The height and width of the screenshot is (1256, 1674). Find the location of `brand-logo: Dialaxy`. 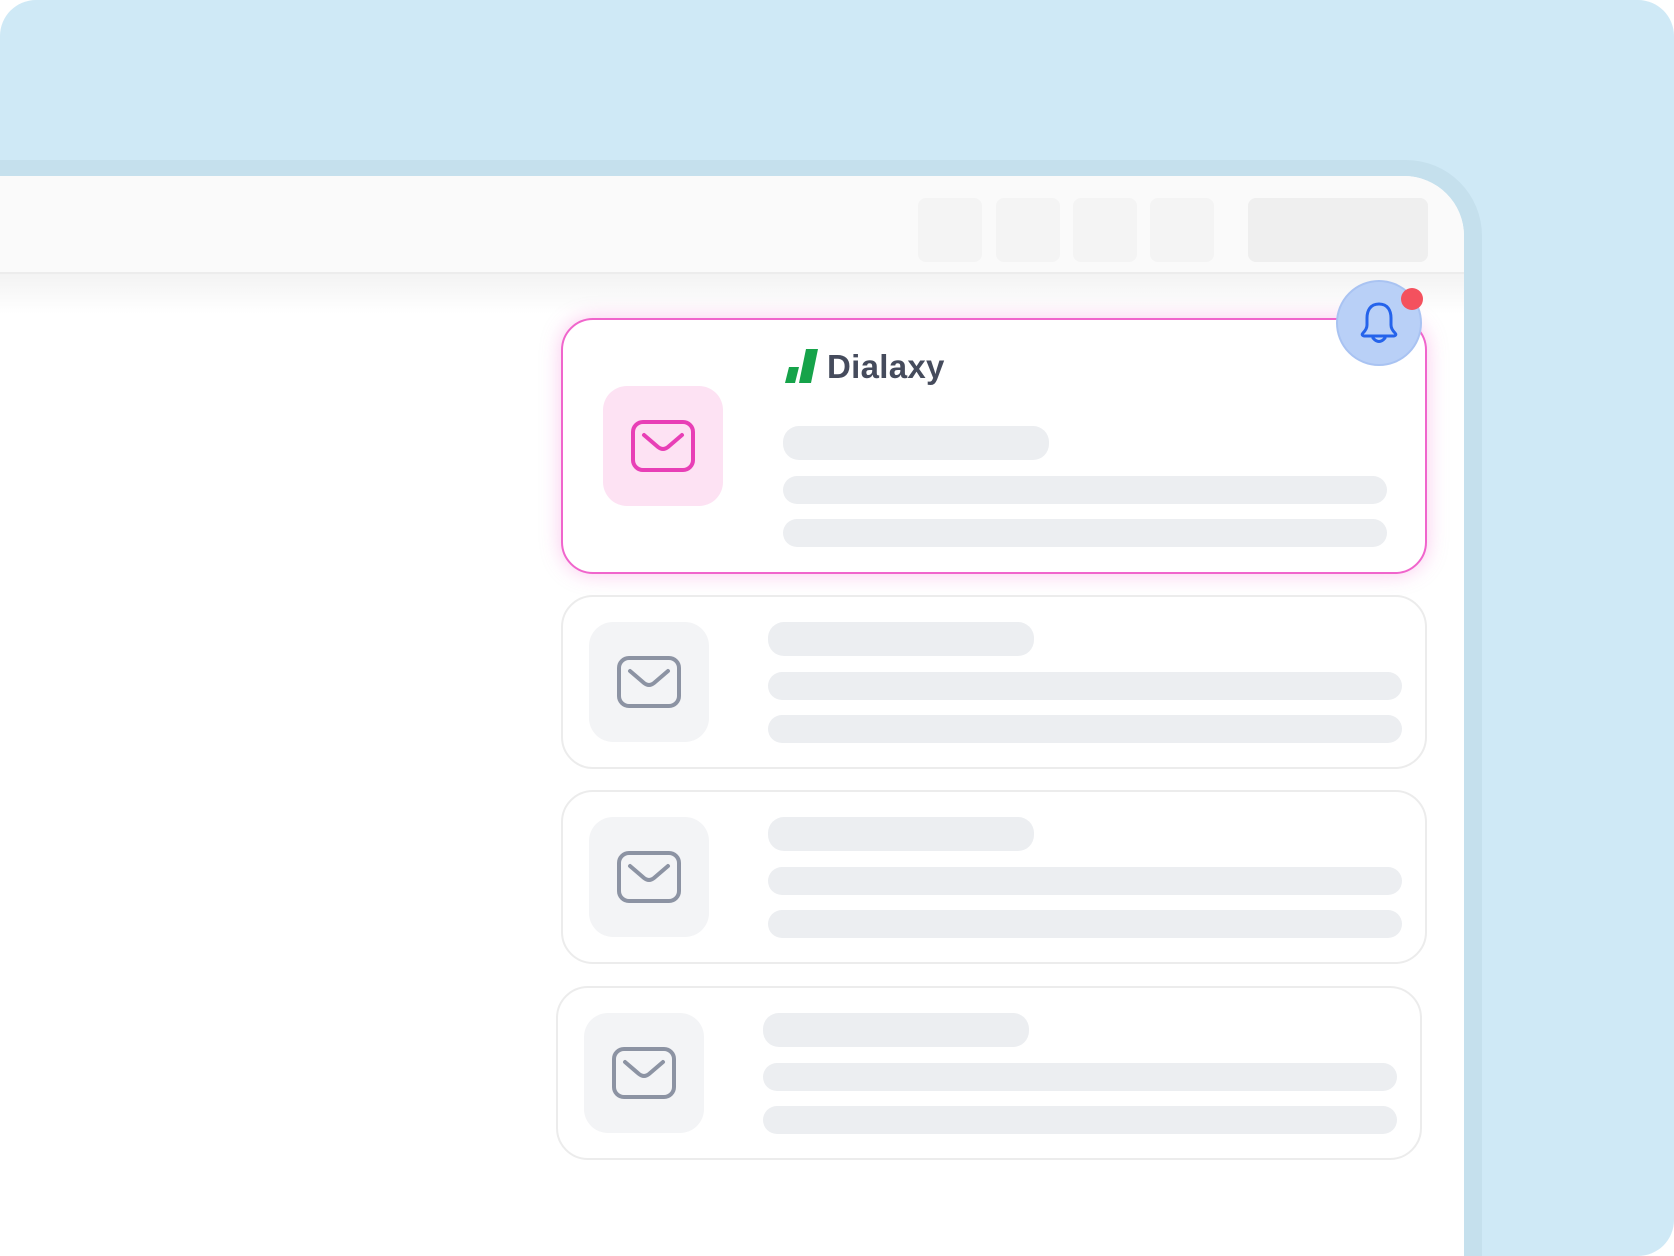

brand-logo: Dialaxy is located at coordinates (865, 367).